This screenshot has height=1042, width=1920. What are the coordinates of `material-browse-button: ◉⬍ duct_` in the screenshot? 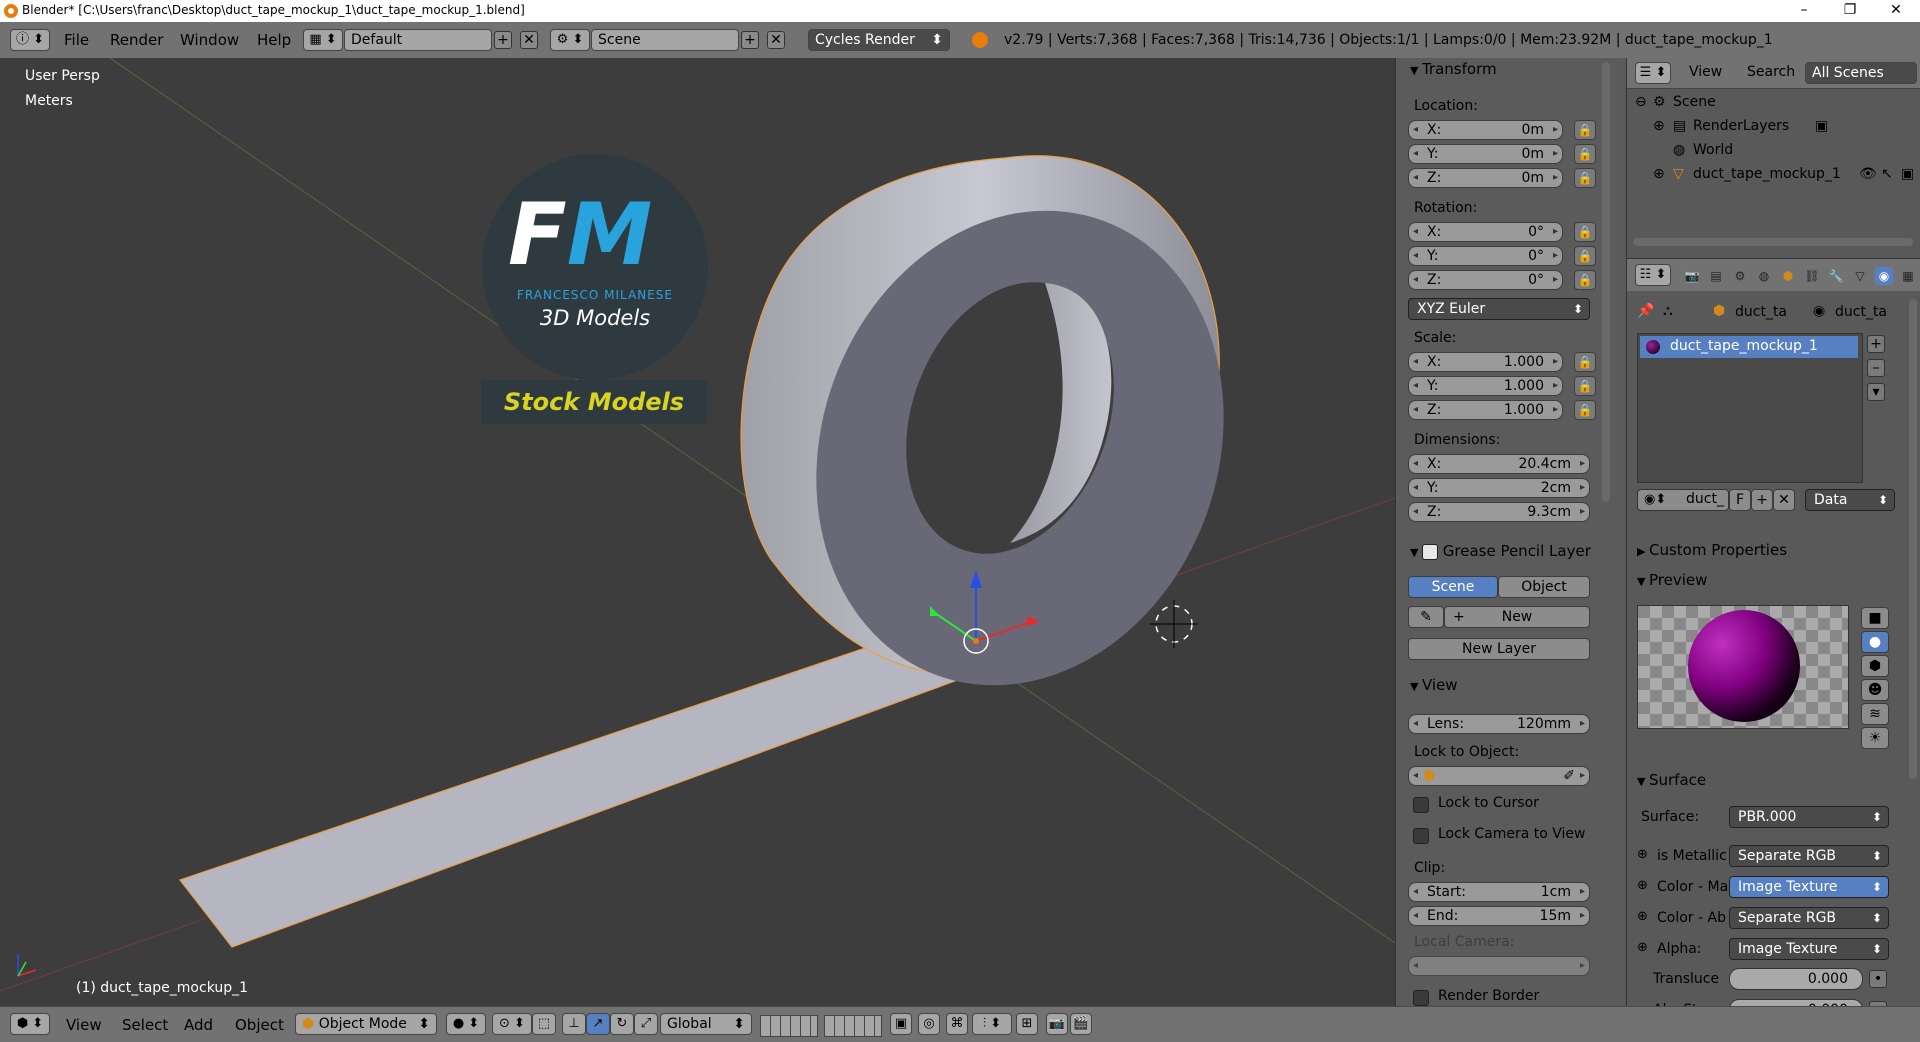 It's located at (1683, 500).